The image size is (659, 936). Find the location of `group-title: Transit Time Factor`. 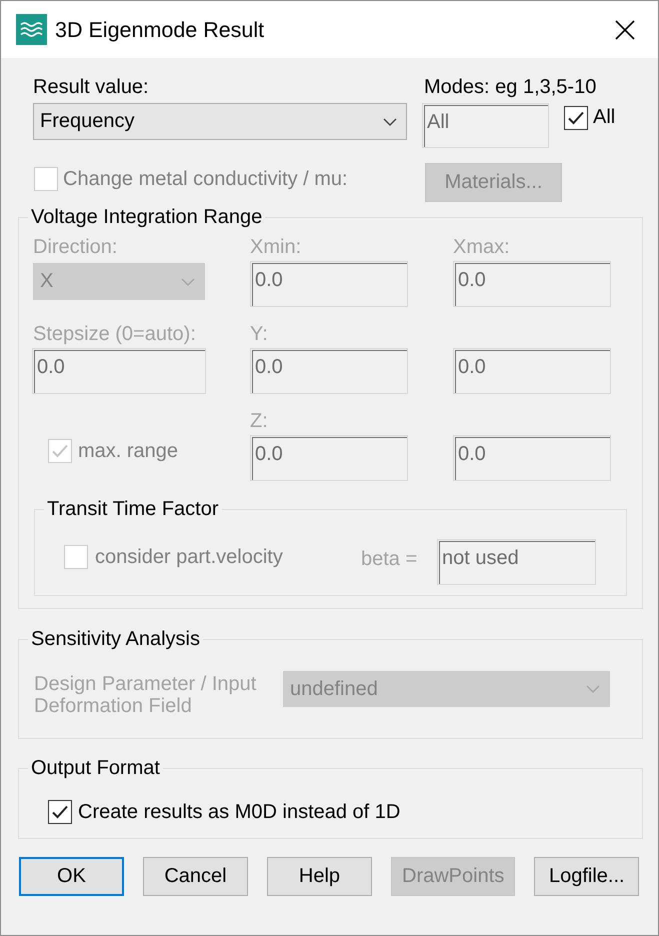

group-title: Transit Time Factor is located at coordinates (133, 509).